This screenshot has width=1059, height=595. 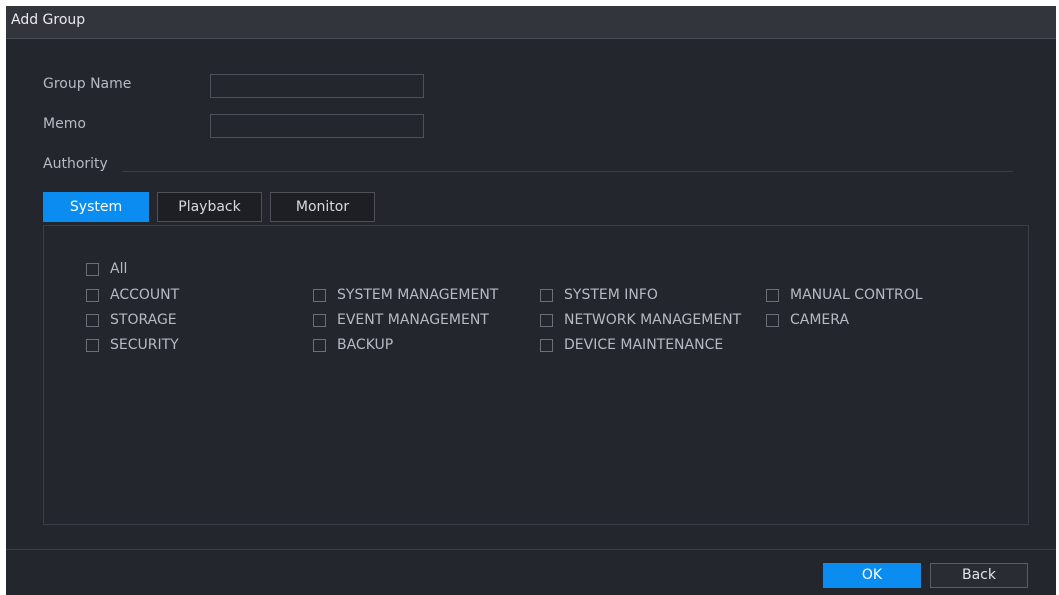 What do you see at coordinates (653, 320) in the screenshot?
I see `checkbox-label: NETWORK MANAGEMENT` at bounding box center [653, 320].